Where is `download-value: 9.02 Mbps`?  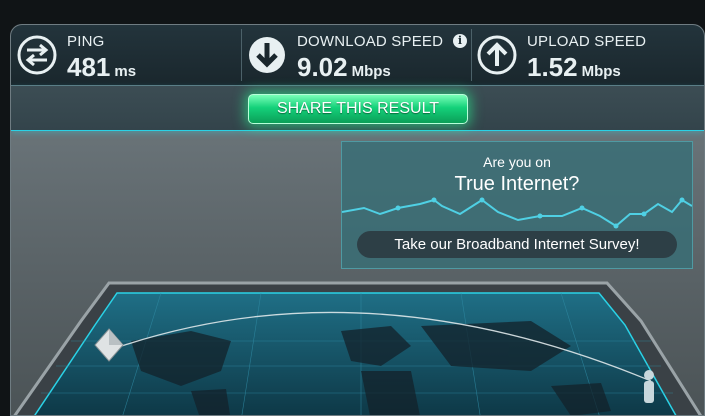
download-value: 9.02 Mbps is located at coordinates (344, 67).